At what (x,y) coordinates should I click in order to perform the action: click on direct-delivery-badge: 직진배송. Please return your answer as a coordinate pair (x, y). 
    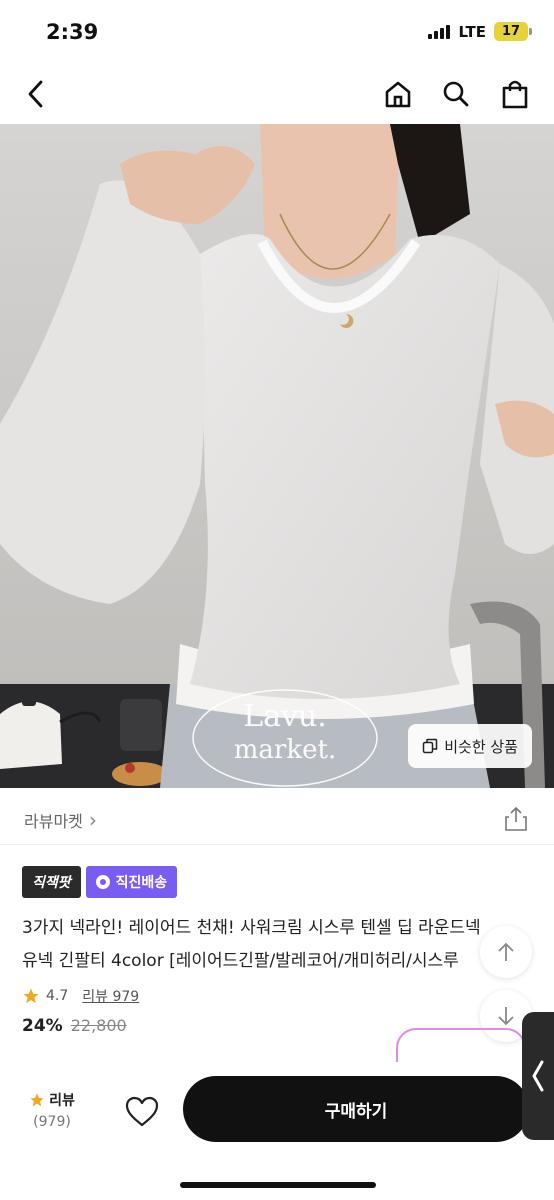
    Looking at the image, I should click on (131, 882).